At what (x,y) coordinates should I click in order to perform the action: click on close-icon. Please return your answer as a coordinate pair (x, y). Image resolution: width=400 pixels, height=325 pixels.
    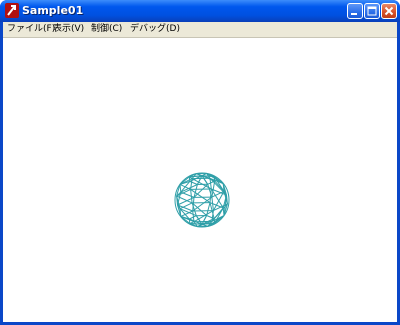
    Looking at the image, I should click on (389, 11).